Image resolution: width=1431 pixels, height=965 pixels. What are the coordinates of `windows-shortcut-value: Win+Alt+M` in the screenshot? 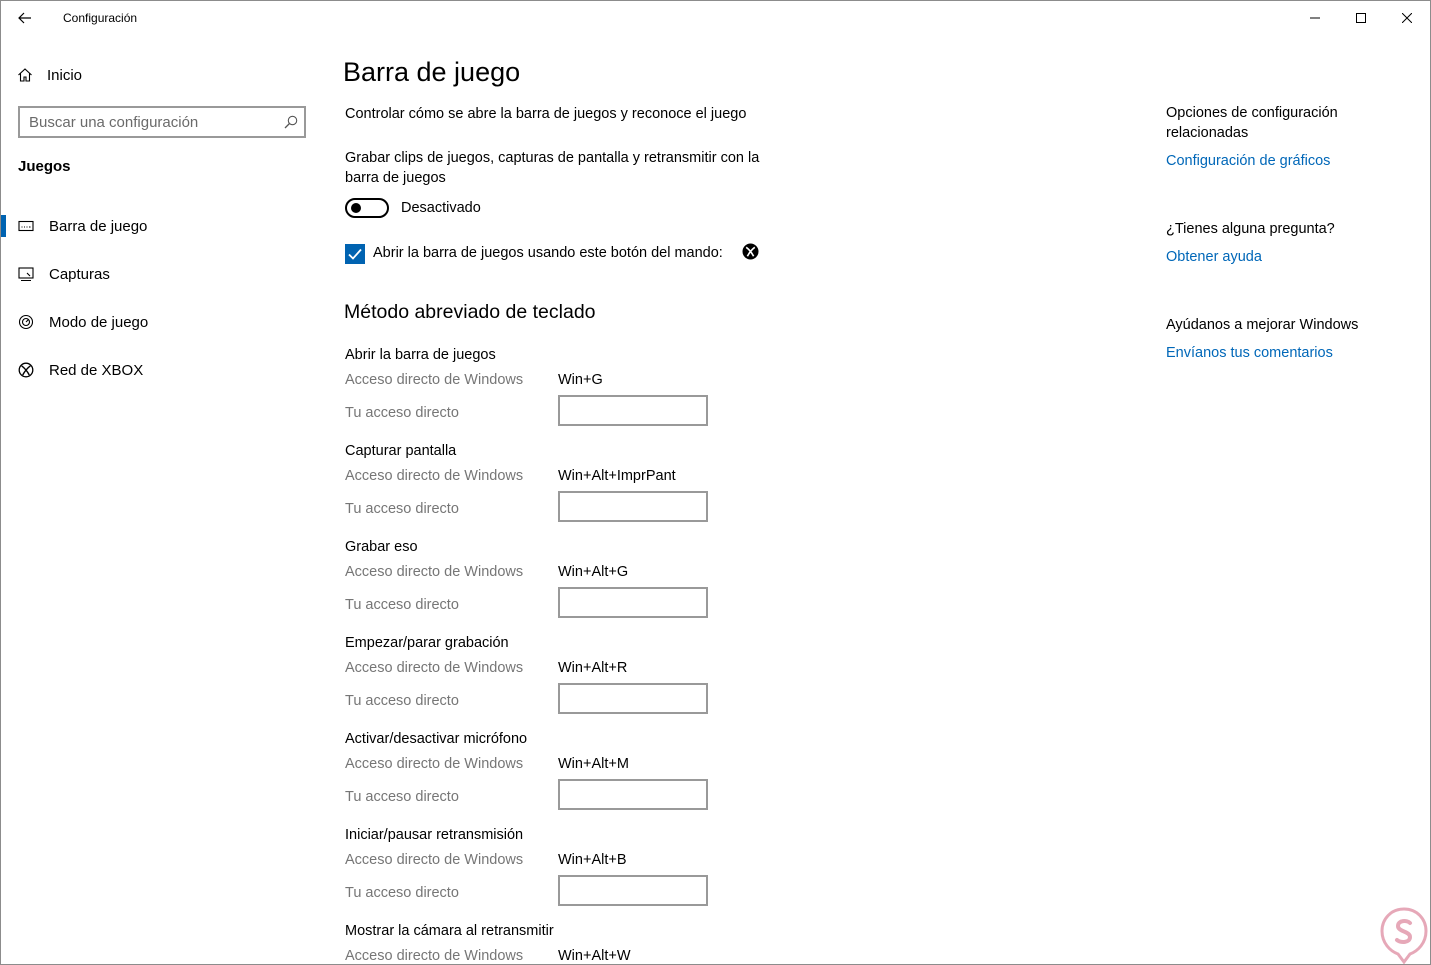 It's located at (593, 764).